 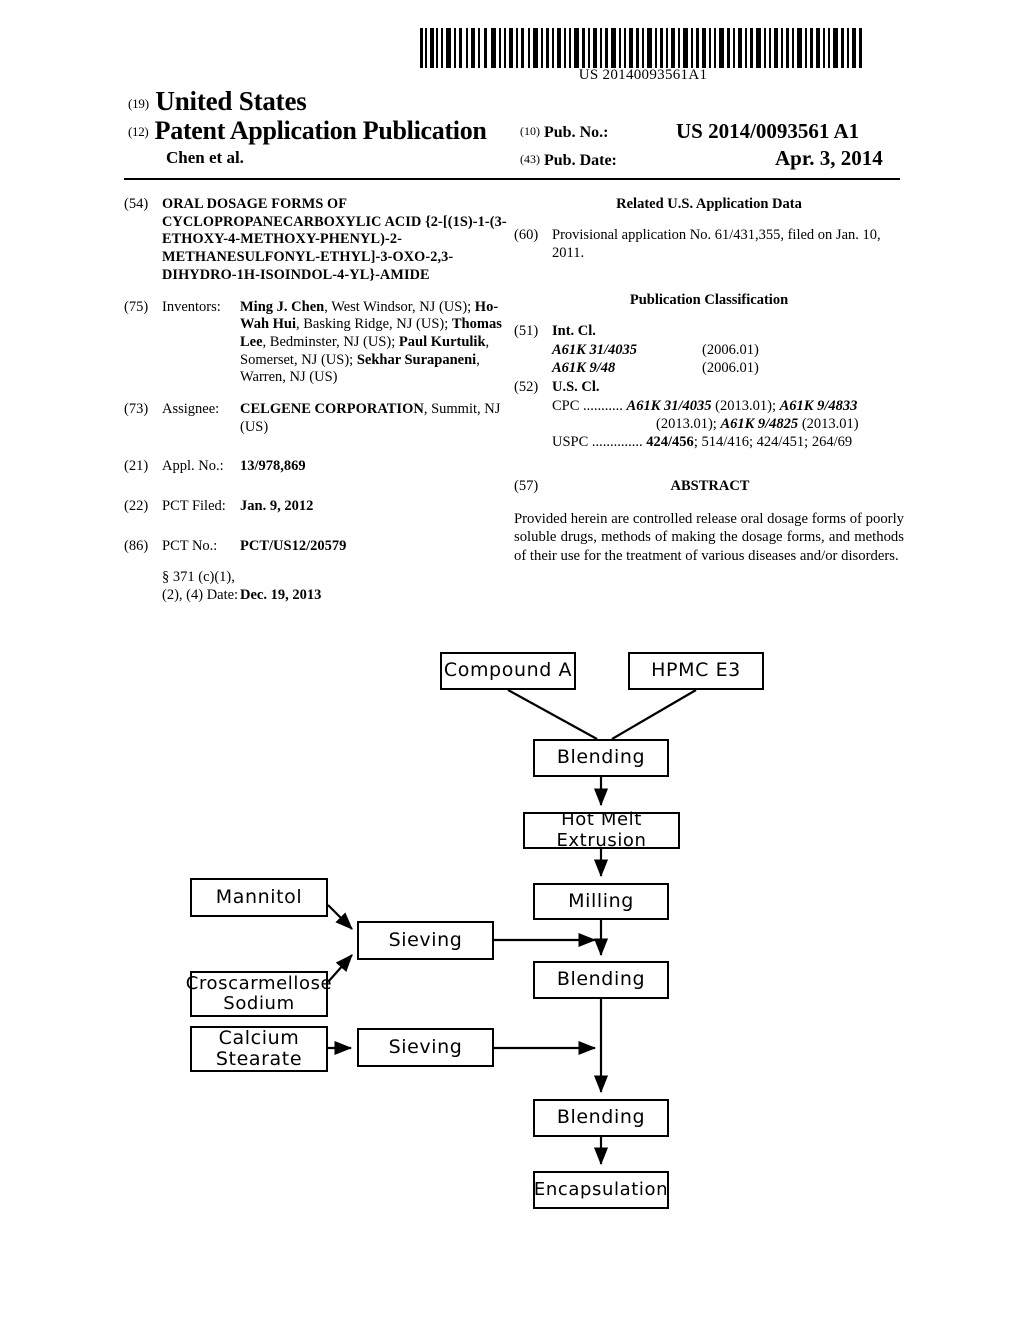 What do you see at coordinates (330, 341) in the screenshot?
I see `inventor-location: , Bedminster, NJ (US);` at bounding box center [330, 341].